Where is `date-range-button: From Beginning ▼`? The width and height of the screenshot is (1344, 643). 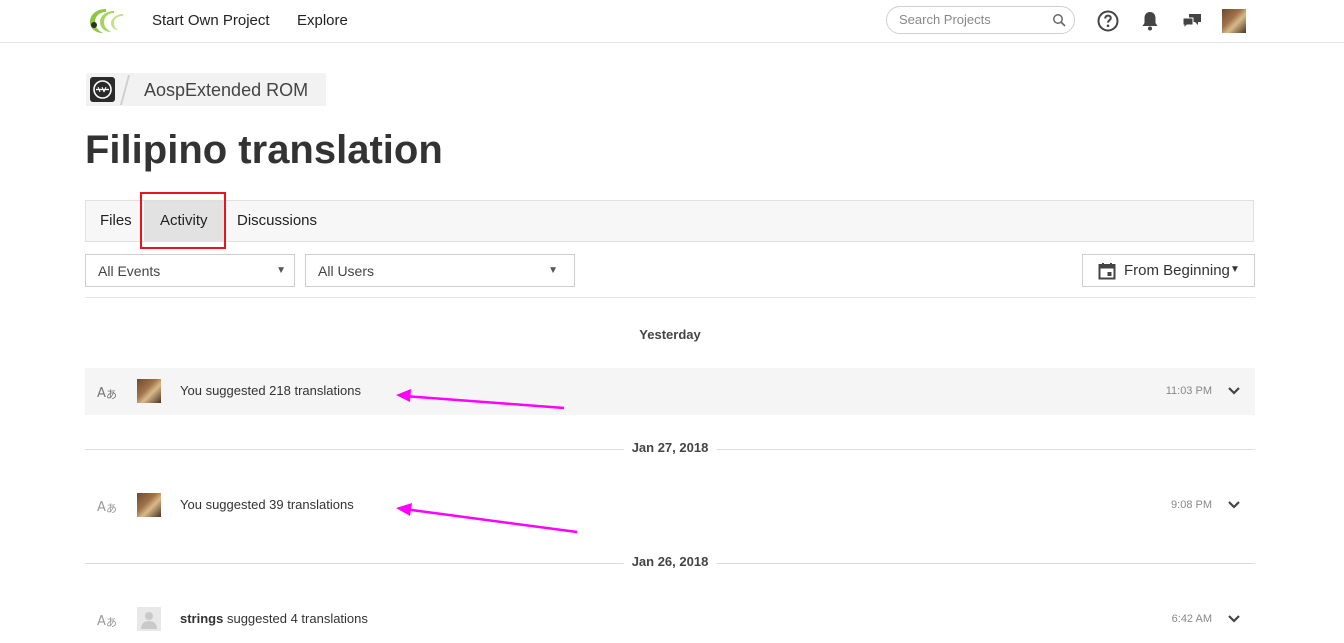 date-range-button: From Beginning ▼ is located at coordinates (1168, 270).